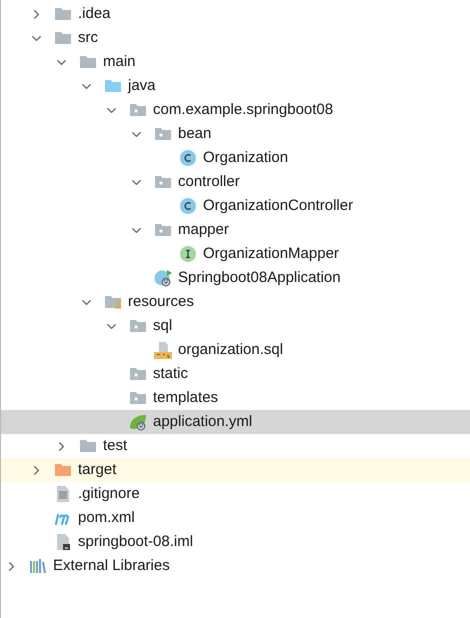  I want to click on tree-label: application.yml, so click(202, 422).